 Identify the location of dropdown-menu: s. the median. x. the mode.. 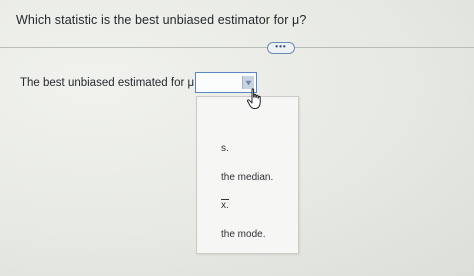
(247, 175).